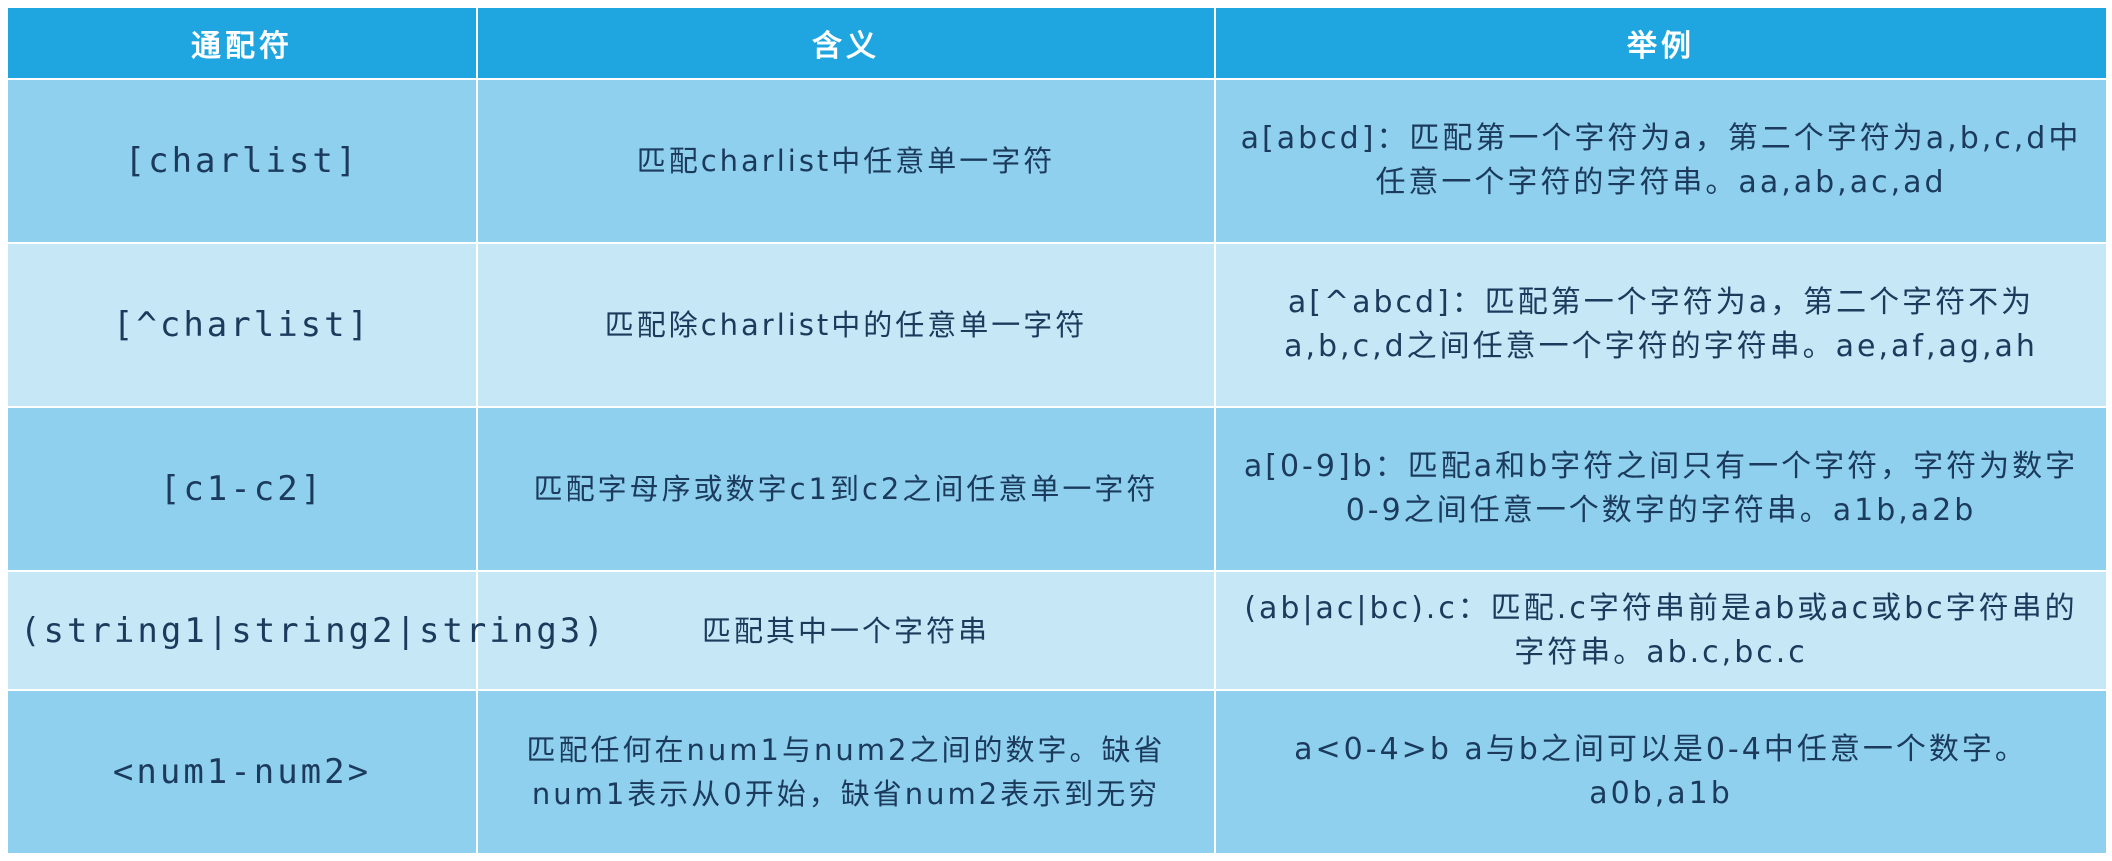  What do you see at coordinates (846, 161) in the screenshot?
I see `meaning-cell: 匹配charlist中任意单一字符` at bounding box center [846, 161].